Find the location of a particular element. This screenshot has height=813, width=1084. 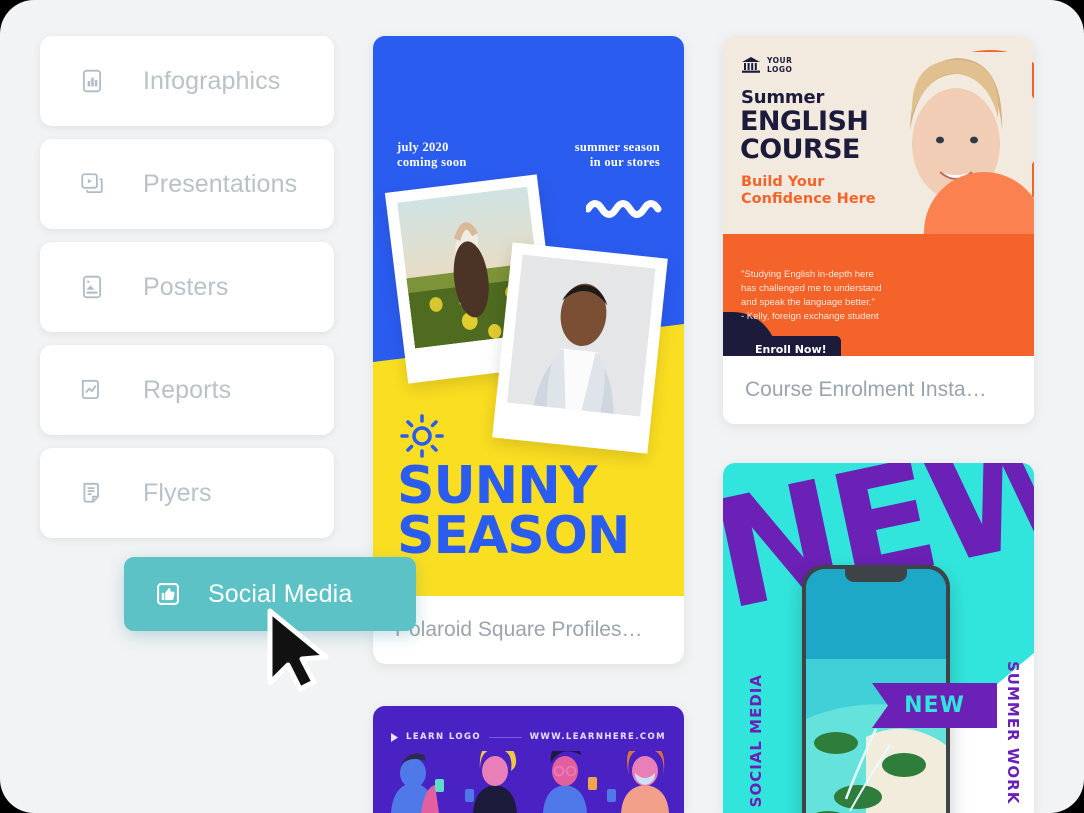

testimonial-attribution: - Kelly, foreign exchange student is located at coordinates (810, 316).